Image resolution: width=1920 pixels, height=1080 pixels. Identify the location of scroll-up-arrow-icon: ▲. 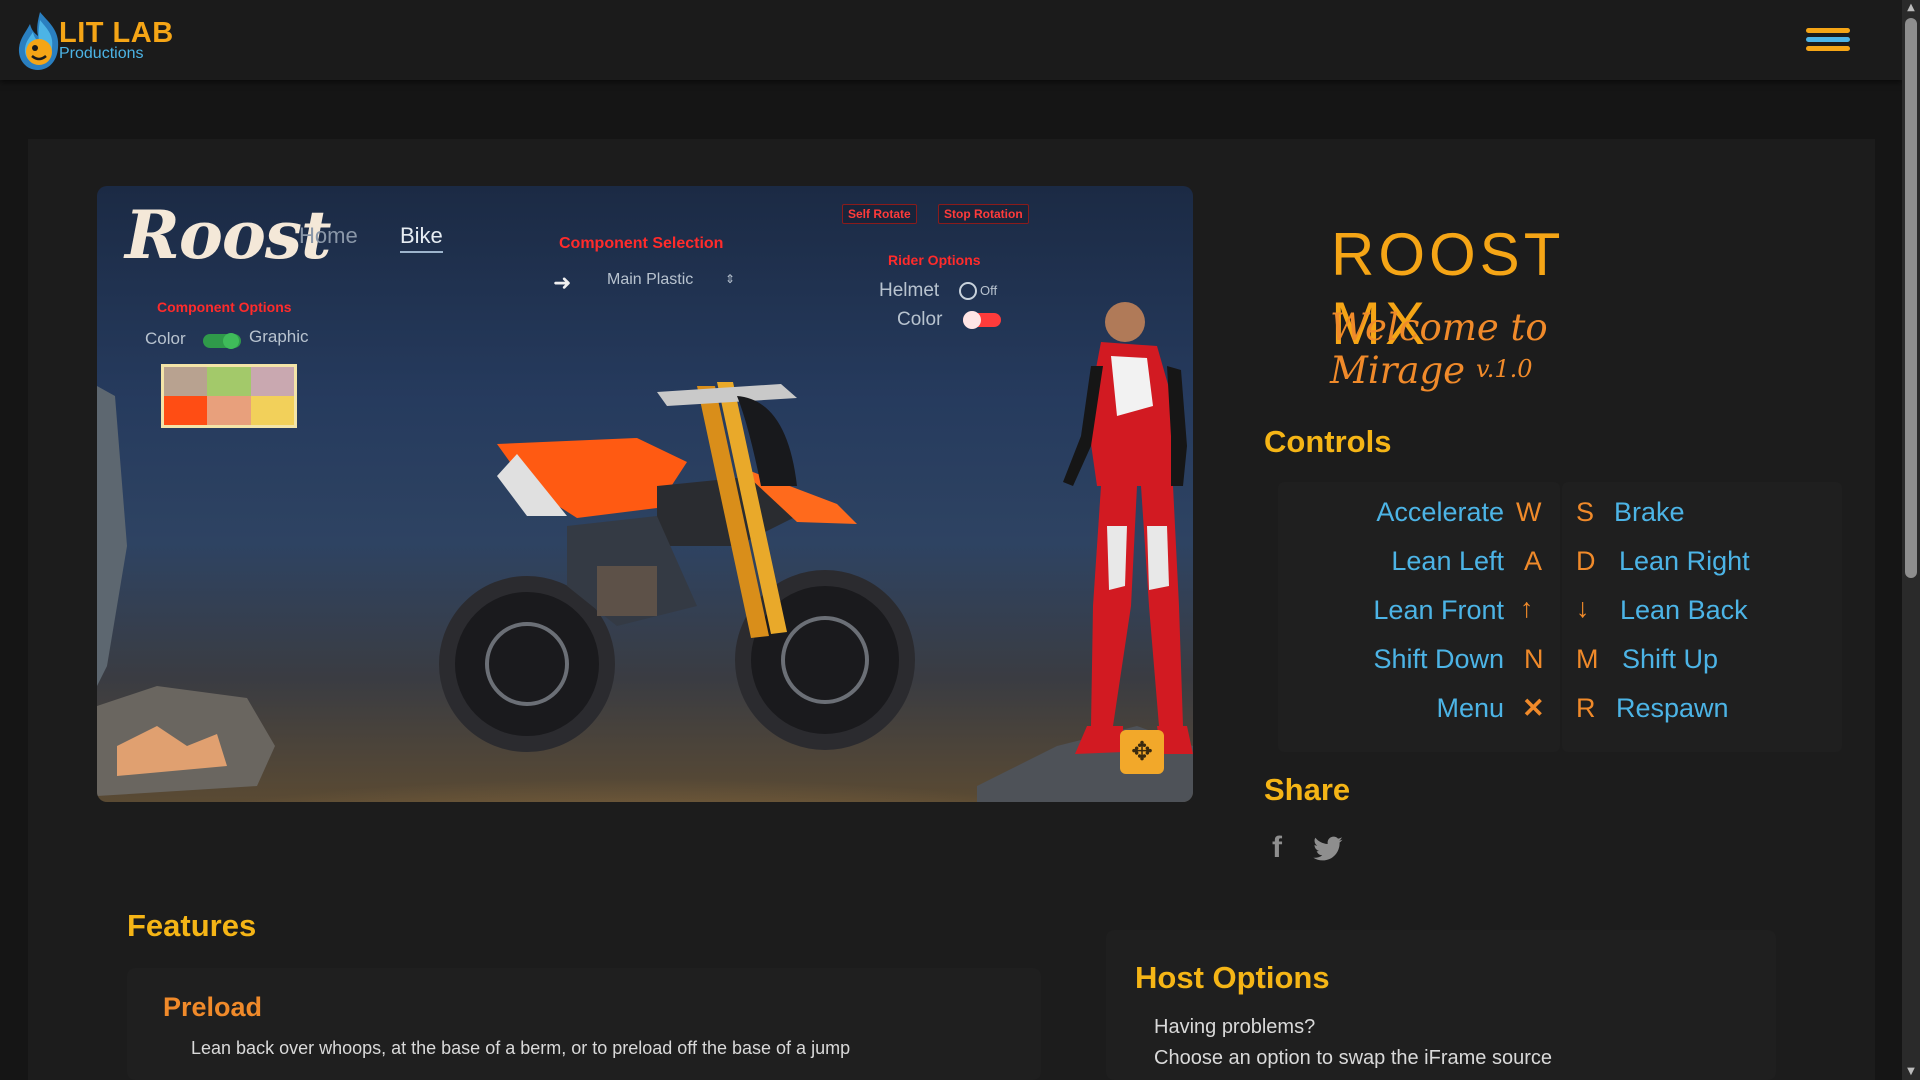
(1911, 8).